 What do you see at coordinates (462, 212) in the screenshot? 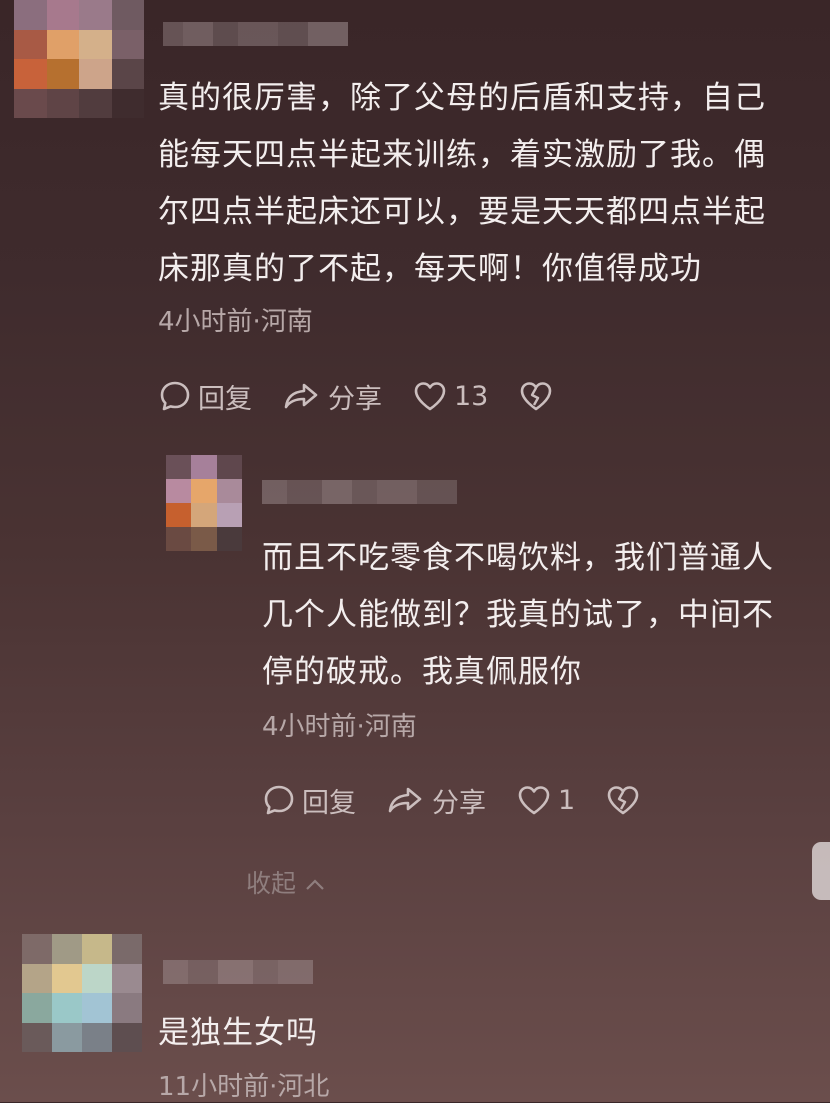
I see `comment-line: 尔四点半起床还可以，要是天天都四点半起` at bounding box center [462, 212].